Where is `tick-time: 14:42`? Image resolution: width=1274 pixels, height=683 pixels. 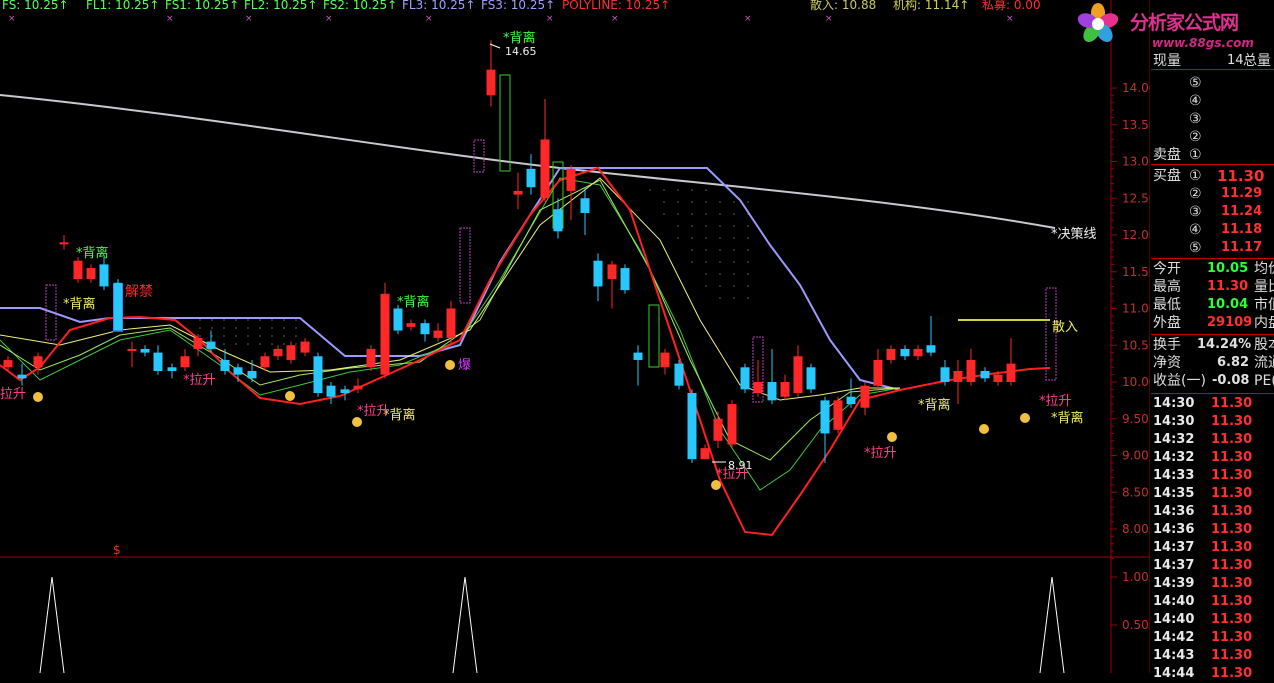
tick-time: 14:42 is located at coordinates (1174, 637).